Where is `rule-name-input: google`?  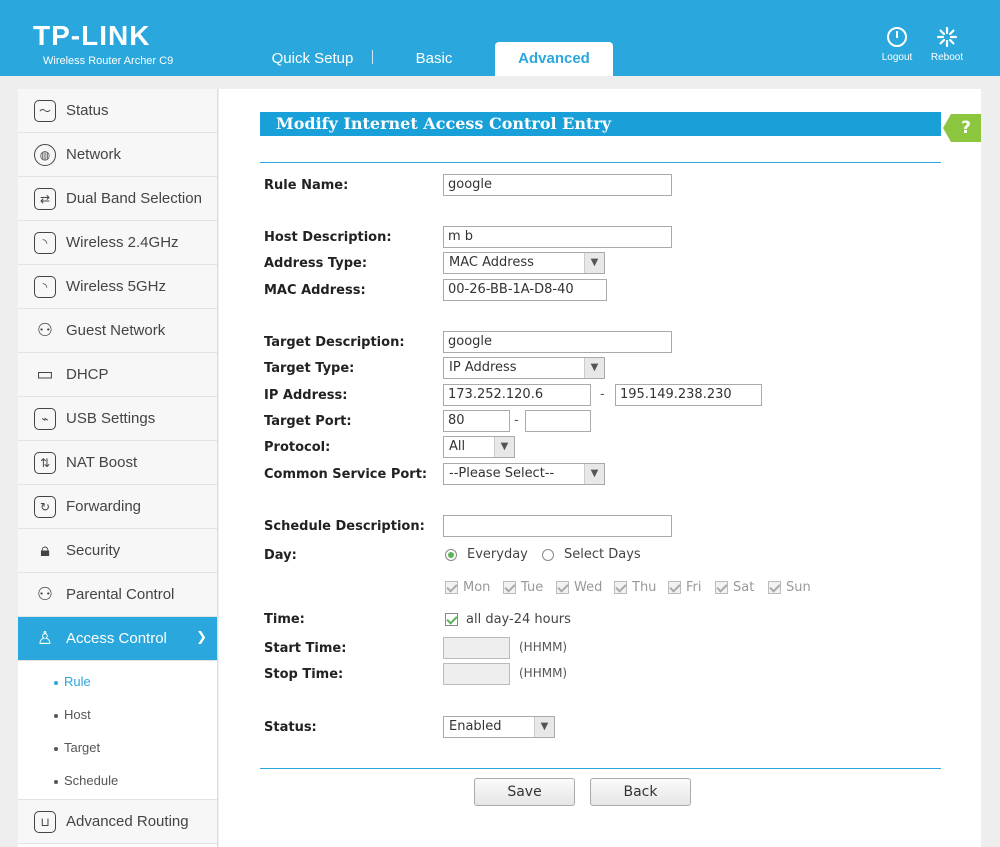 rule-name-input: google is located at coordinates (557, 185).